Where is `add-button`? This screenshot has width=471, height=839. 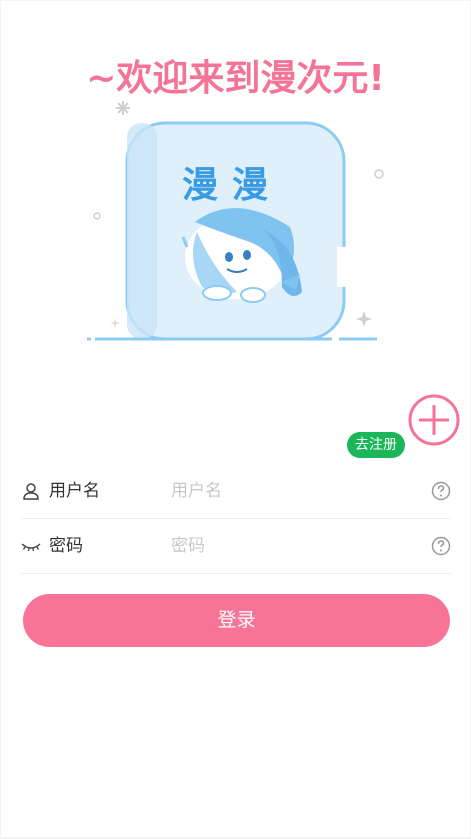 add-button is located at coordinates (434, 420).